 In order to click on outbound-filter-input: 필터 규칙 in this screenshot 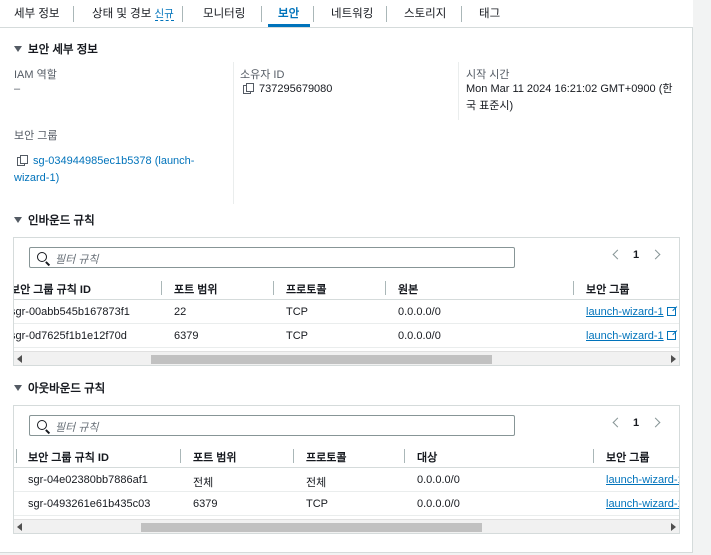, I will do `click(272, 425)`.